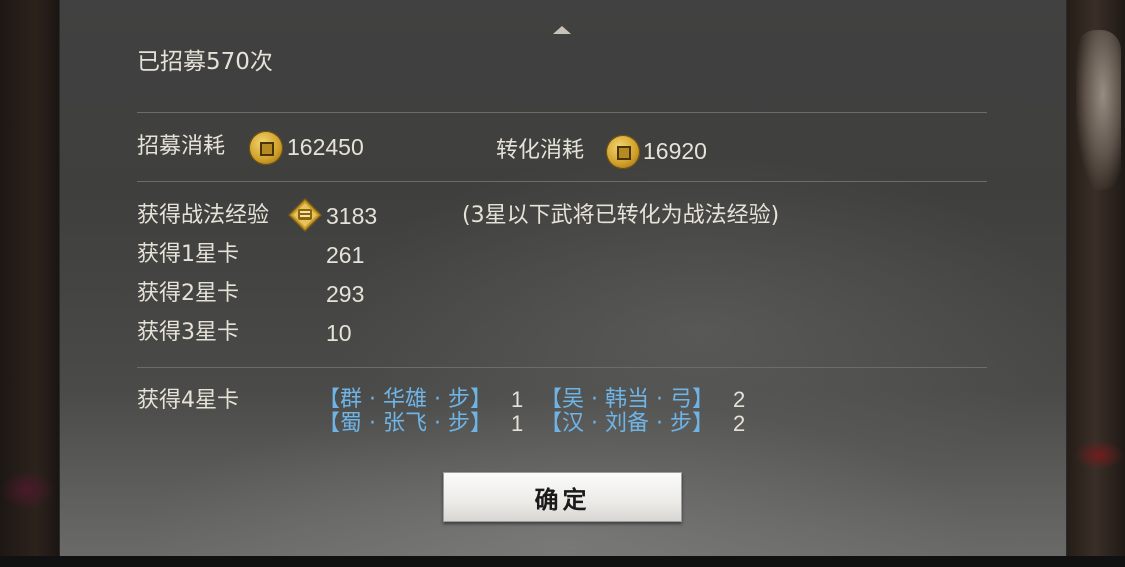  What do you see at coordinates (562, 561) in the screenshot?
I see `bottom-strip` at bounding box center [562, 561].